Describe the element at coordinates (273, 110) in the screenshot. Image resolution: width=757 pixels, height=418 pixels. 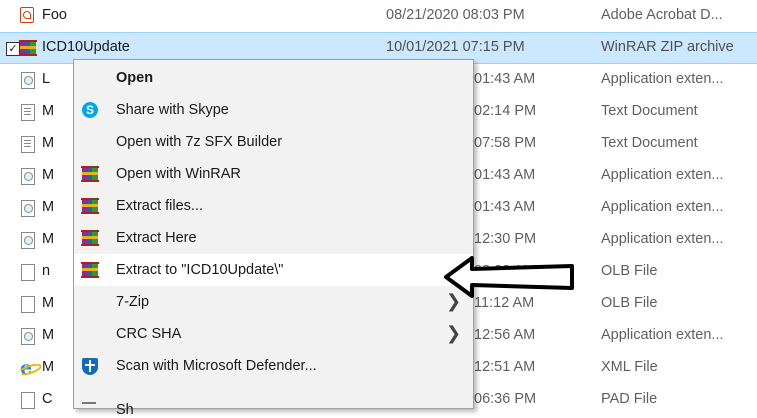
I see `menu-item-share-with-skype: S Share with Skype` at that location.